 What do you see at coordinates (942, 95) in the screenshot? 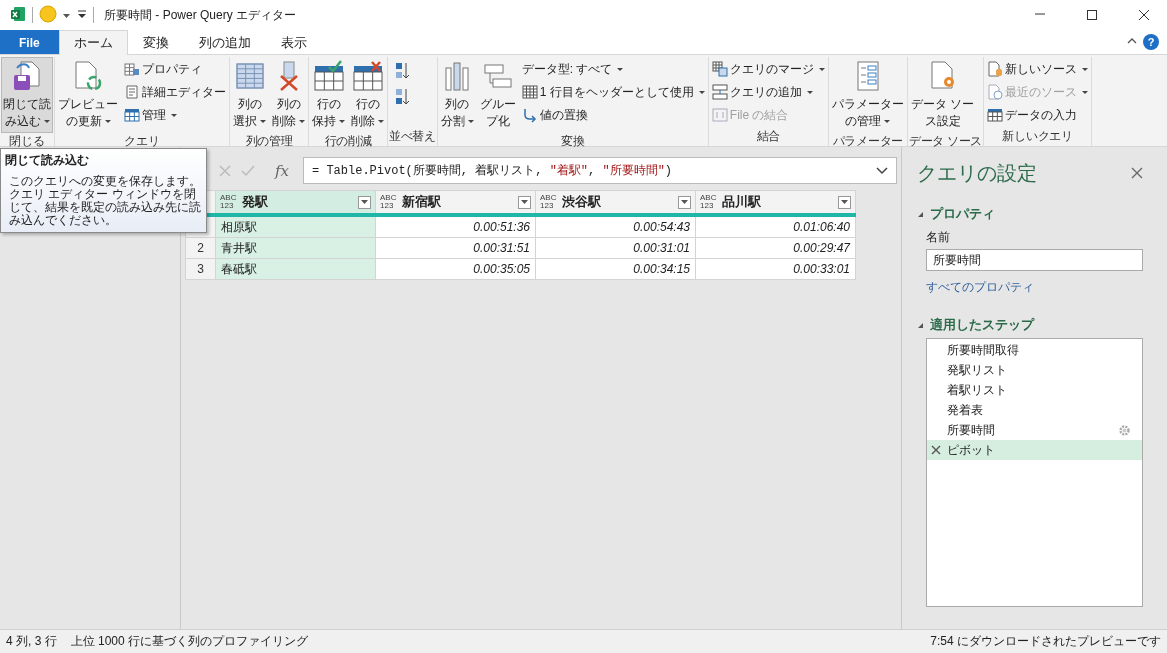
I see `ribbon-button: データ ソー ス設定` at bounding box center [942, 95].